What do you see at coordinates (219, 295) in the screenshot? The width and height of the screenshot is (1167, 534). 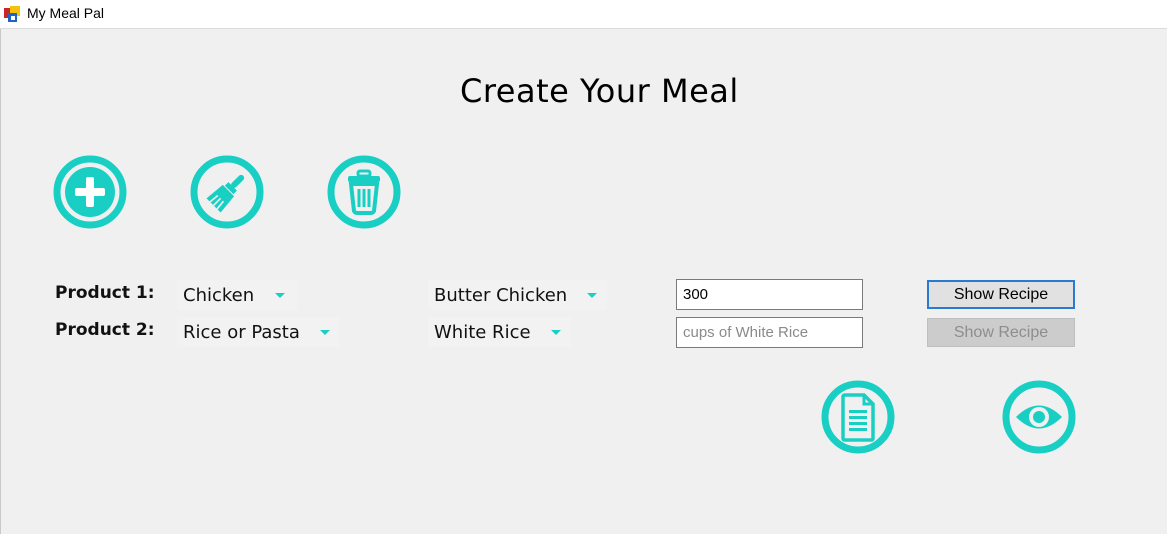 I see `product-1-category-value: Chicken` at bounding box center [219, 295].